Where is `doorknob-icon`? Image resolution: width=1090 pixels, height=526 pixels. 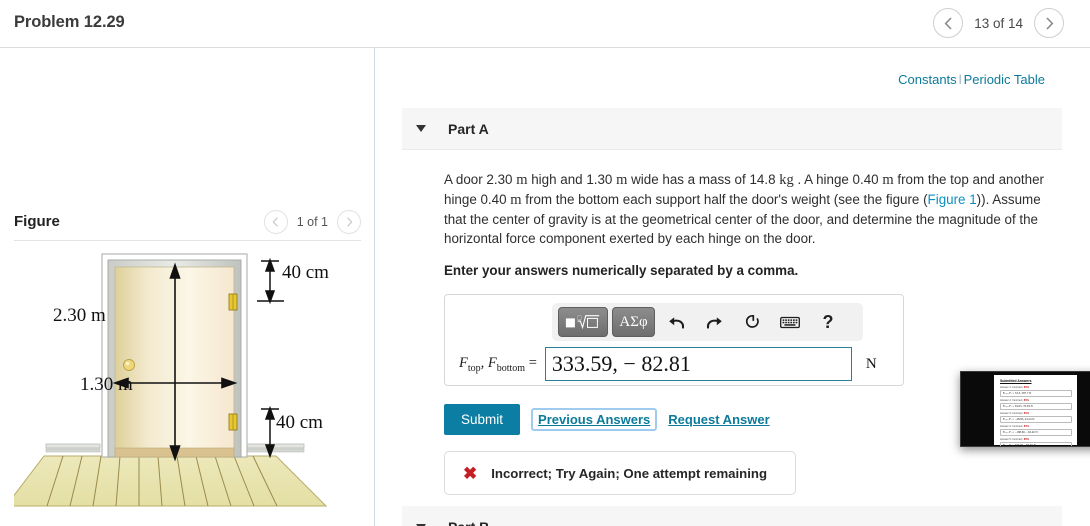 doorknob-icon is located at coordinates (129, 365).